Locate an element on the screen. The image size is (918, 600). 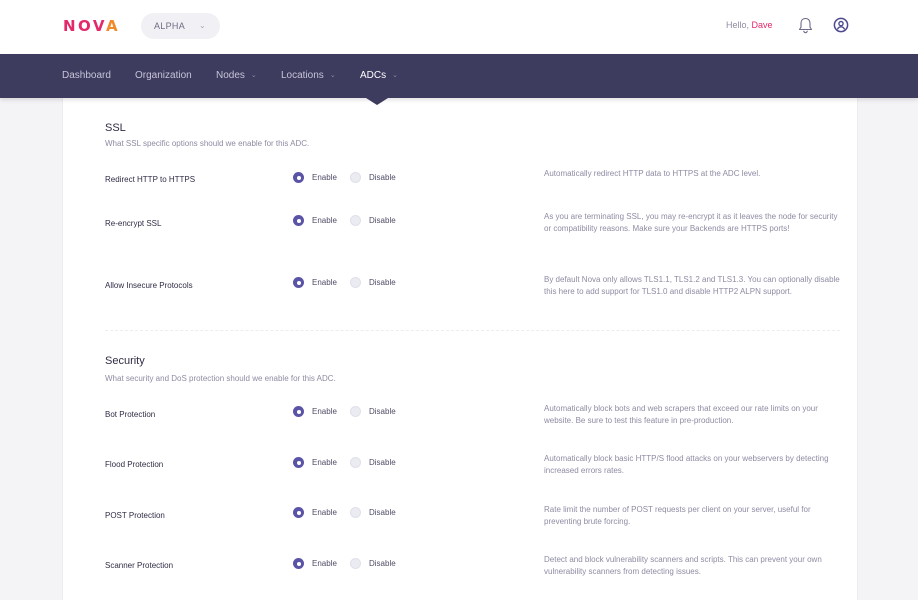
nav-item-label: Dashboard is located at coordinates (86, 75).